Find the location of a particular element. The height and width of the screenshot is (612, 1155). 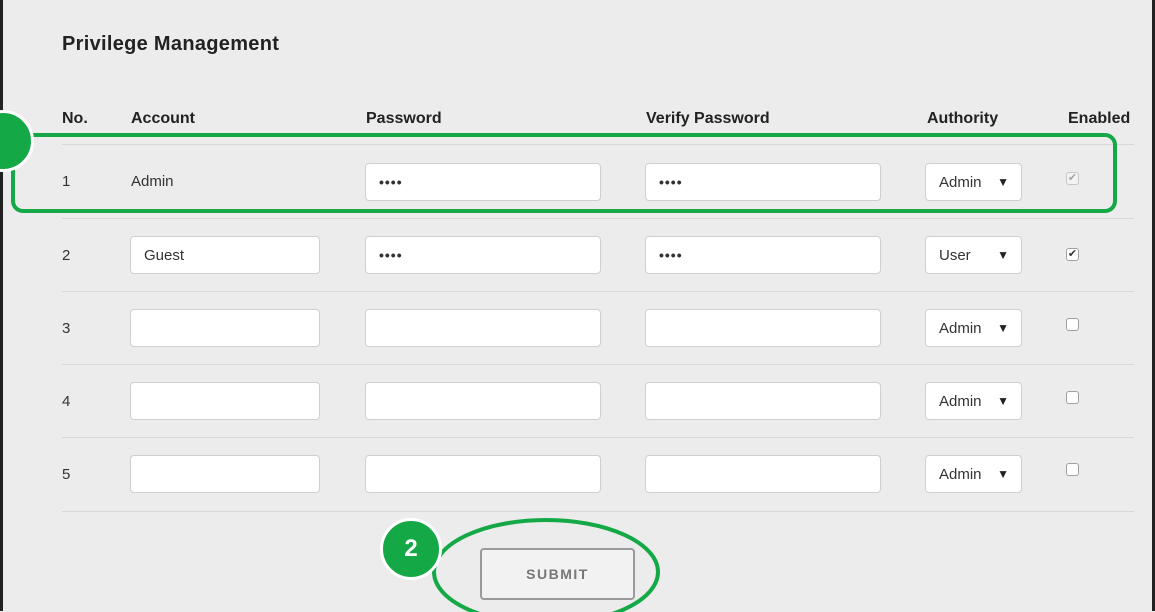

header-no: No. is located at coordinates (75, 118).